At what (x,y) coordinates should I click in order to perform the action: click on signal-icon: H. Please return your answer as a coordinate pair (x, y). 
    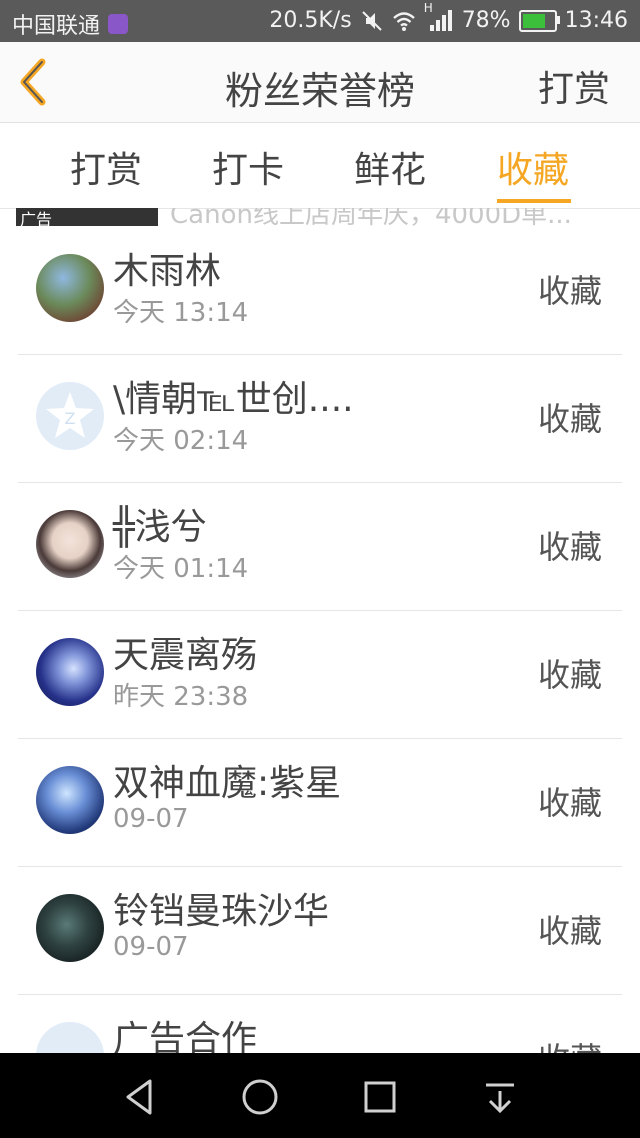
    Looking at the image, I should click on (439, 17).